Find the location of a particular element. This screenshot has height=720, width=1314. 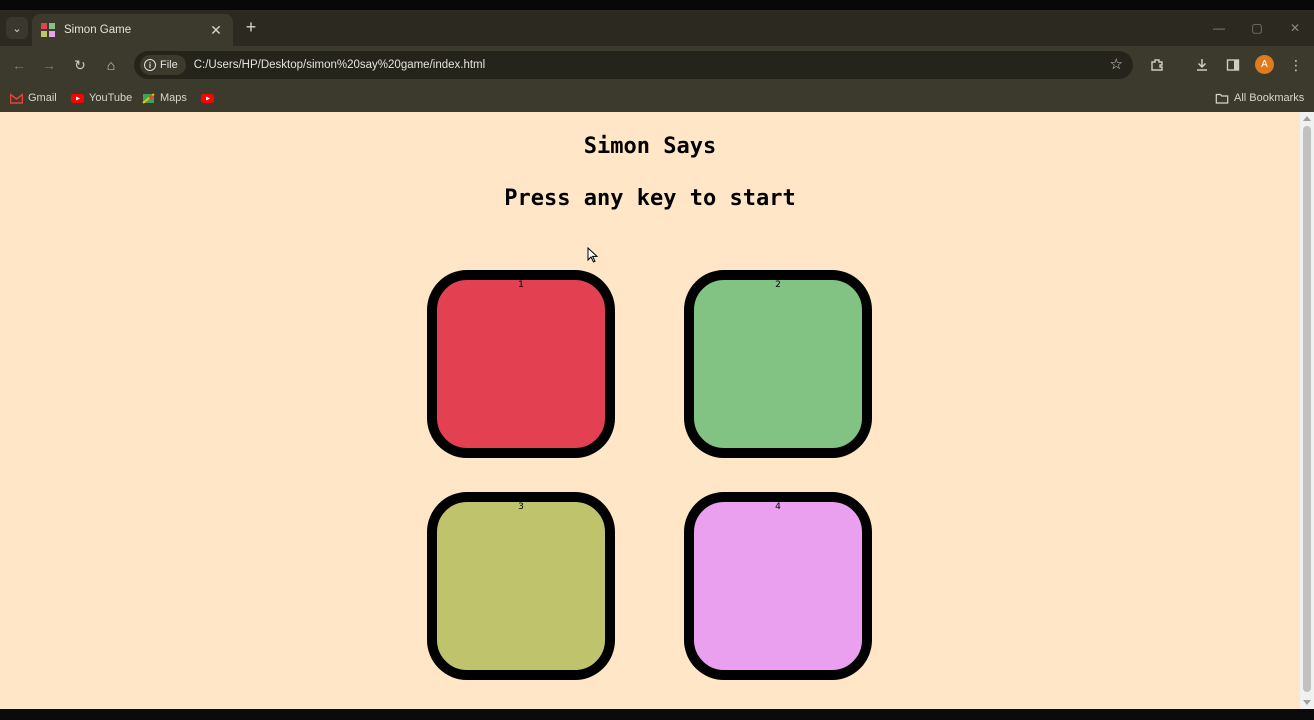

window-bottom-edge is located at coordinates (657, 714).